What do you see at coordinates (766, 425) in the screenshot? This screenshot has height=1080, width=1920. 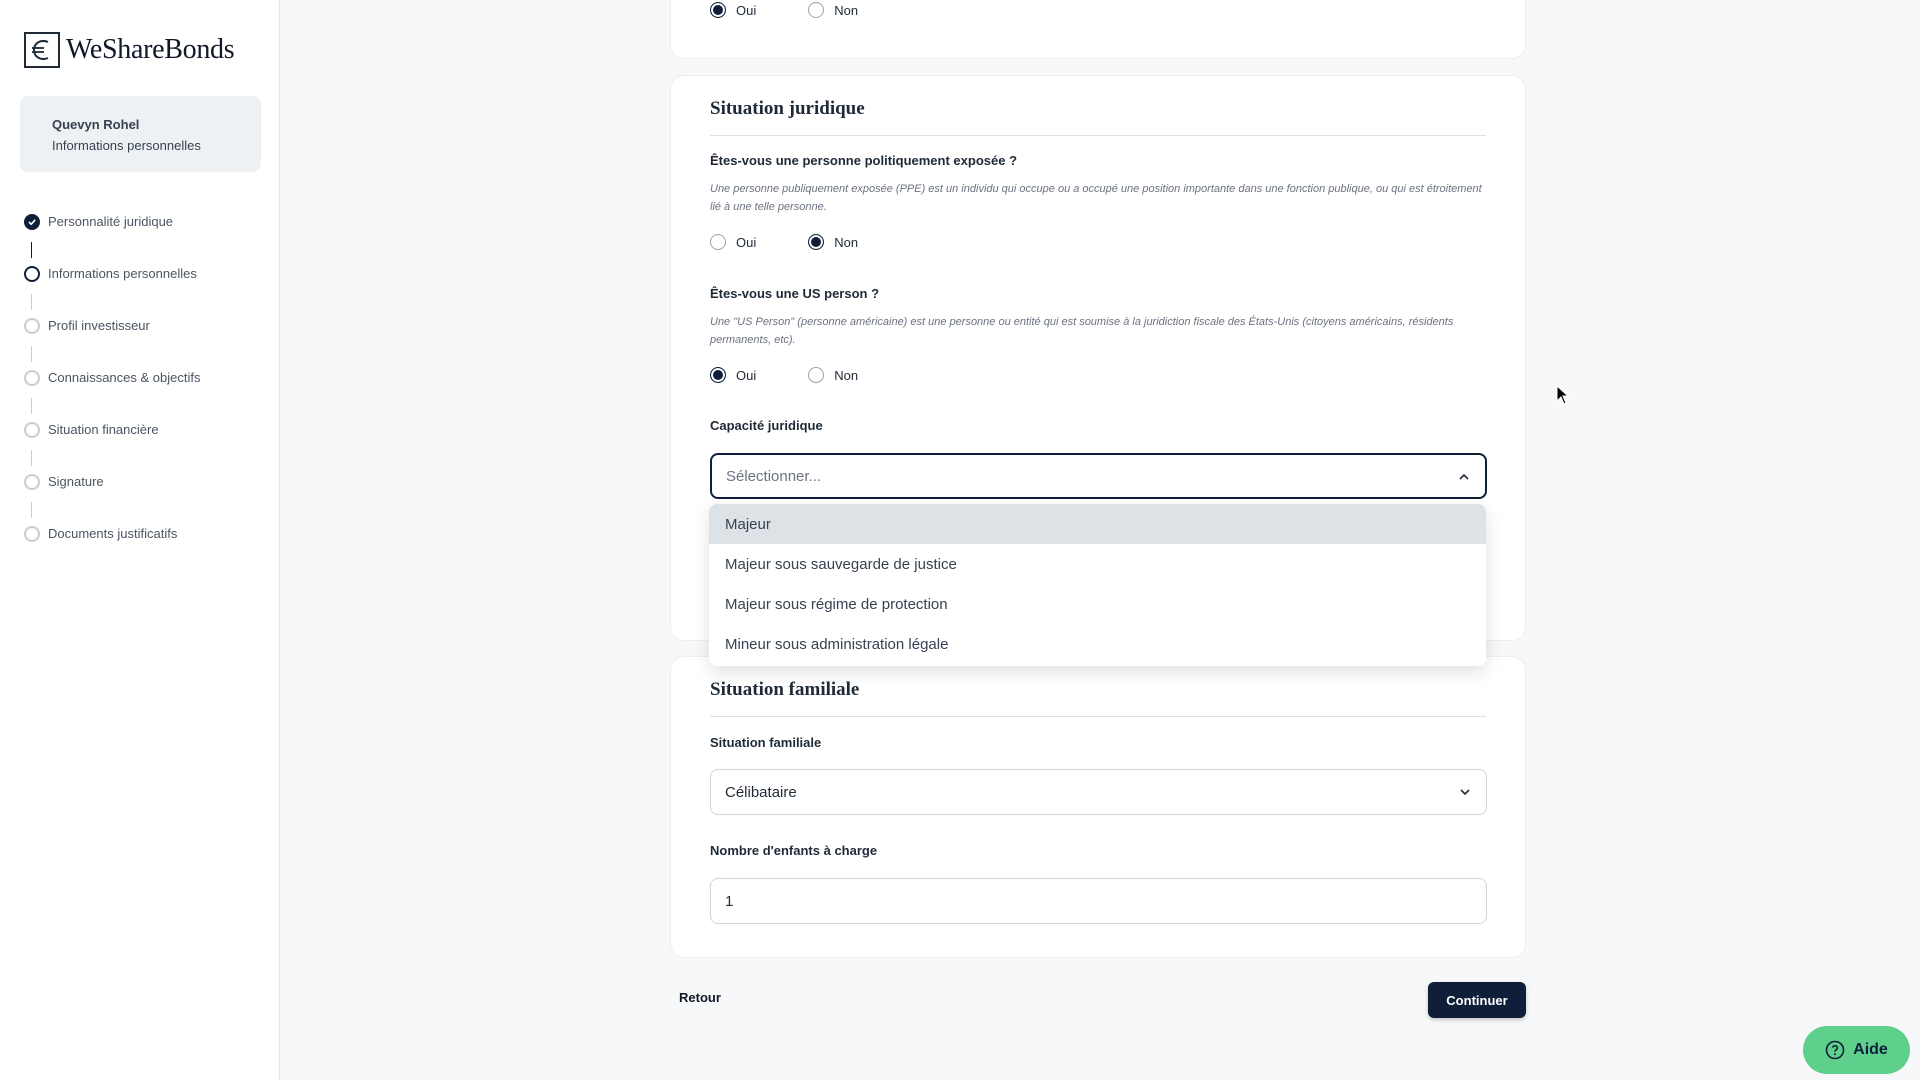 I see `capacite-juridique-label: Capacité juridique` at bounding box center [766, 425].